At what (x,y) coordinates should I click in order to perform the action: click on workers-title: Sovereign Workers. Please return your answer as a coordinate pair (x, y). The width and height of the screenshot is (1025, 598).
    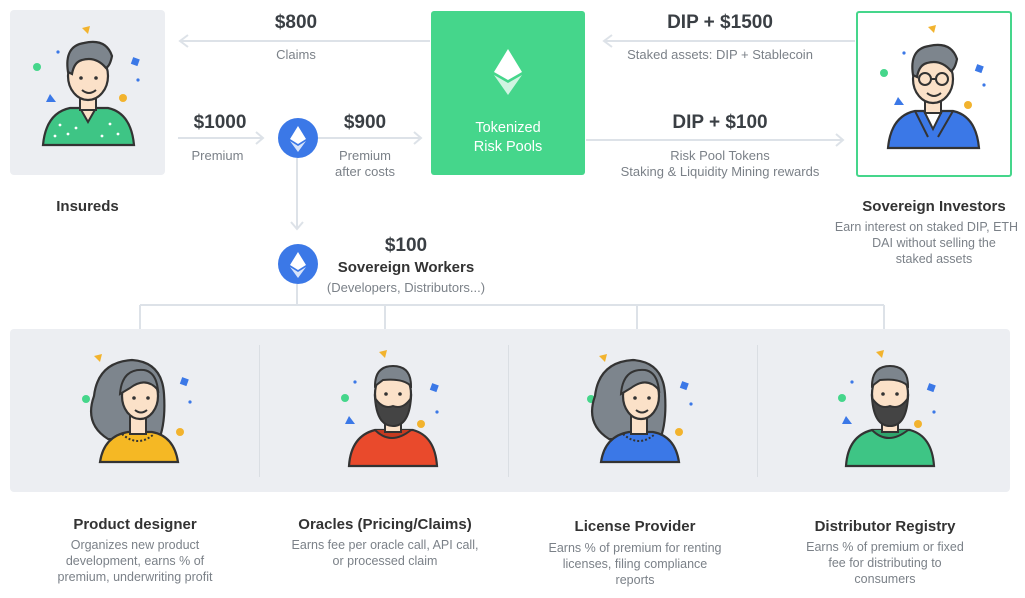
    Looking at the image, I should click on (406, 267).